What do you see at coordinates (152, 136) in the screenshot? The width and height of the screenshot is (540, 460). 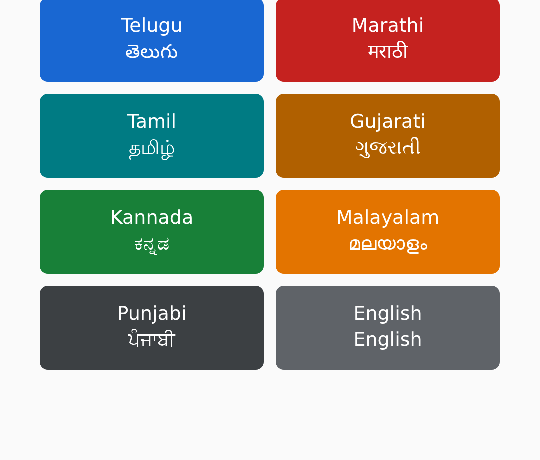 I see `language-button: Tamil தமிழ்` at bounding box center [152, 136].